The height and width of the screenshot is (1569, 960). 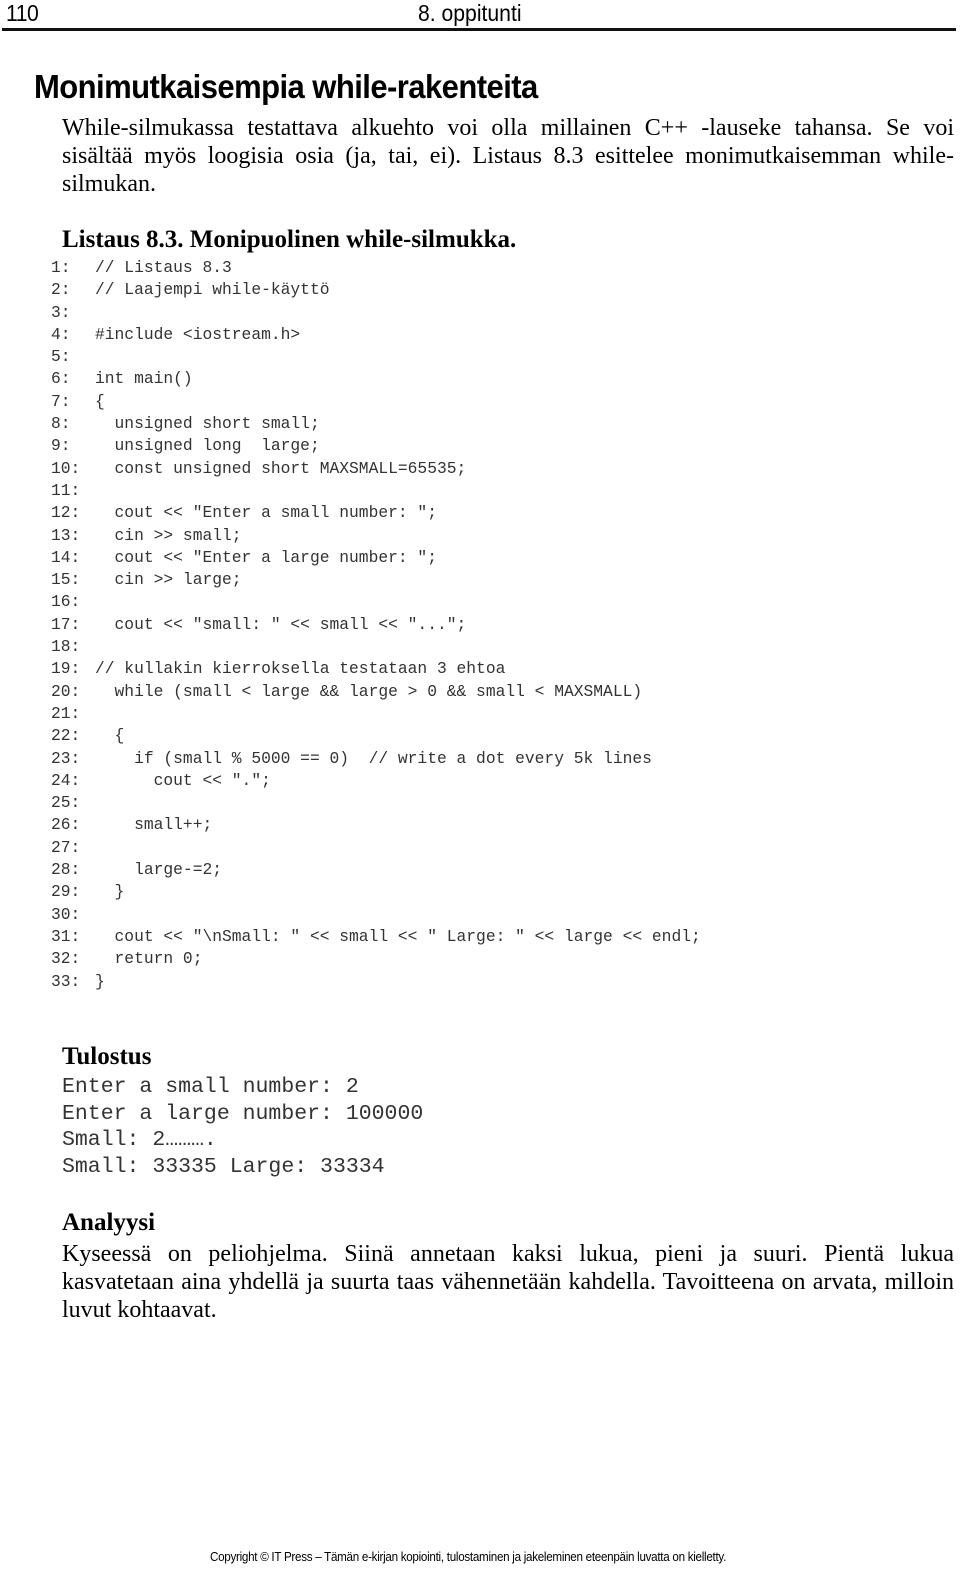 What do you see at coordinates (376, 536) in the screenshot?
I see `code-line: 13: cin >> small;` at bounding box center [376, 536].